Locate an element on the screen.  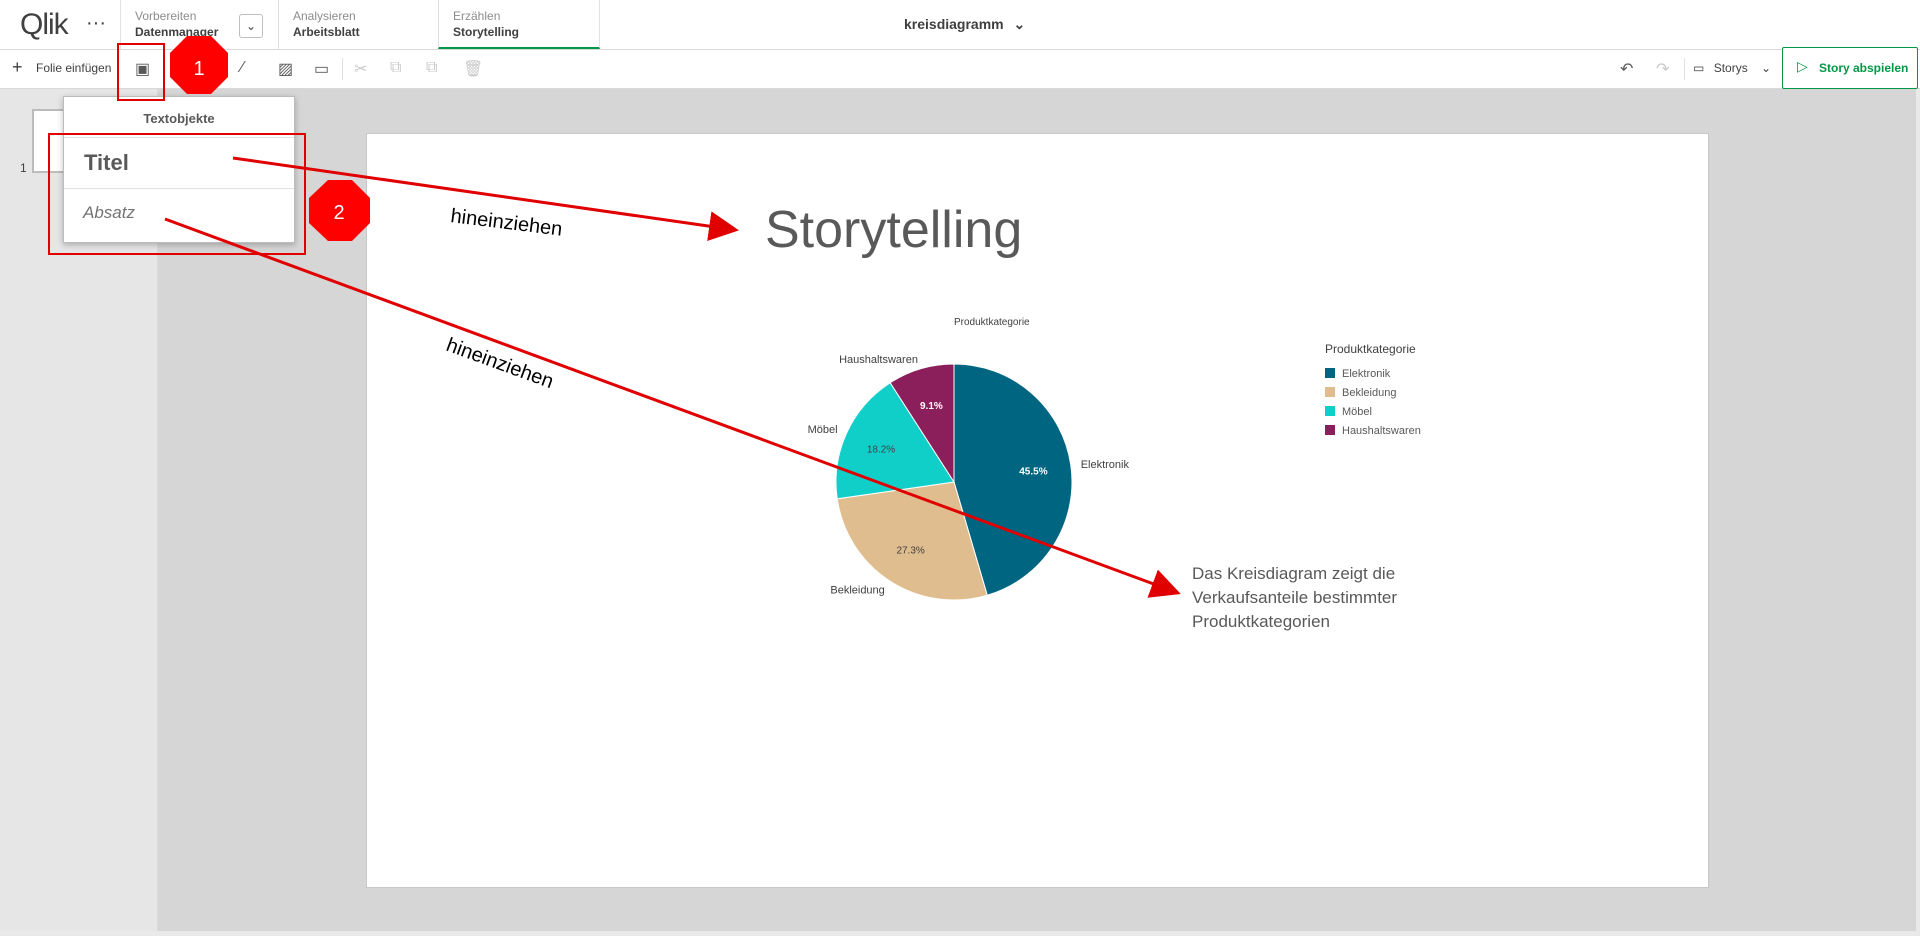
tab-prepare-label: Vorbereiten is located at coordinates (166, 16).